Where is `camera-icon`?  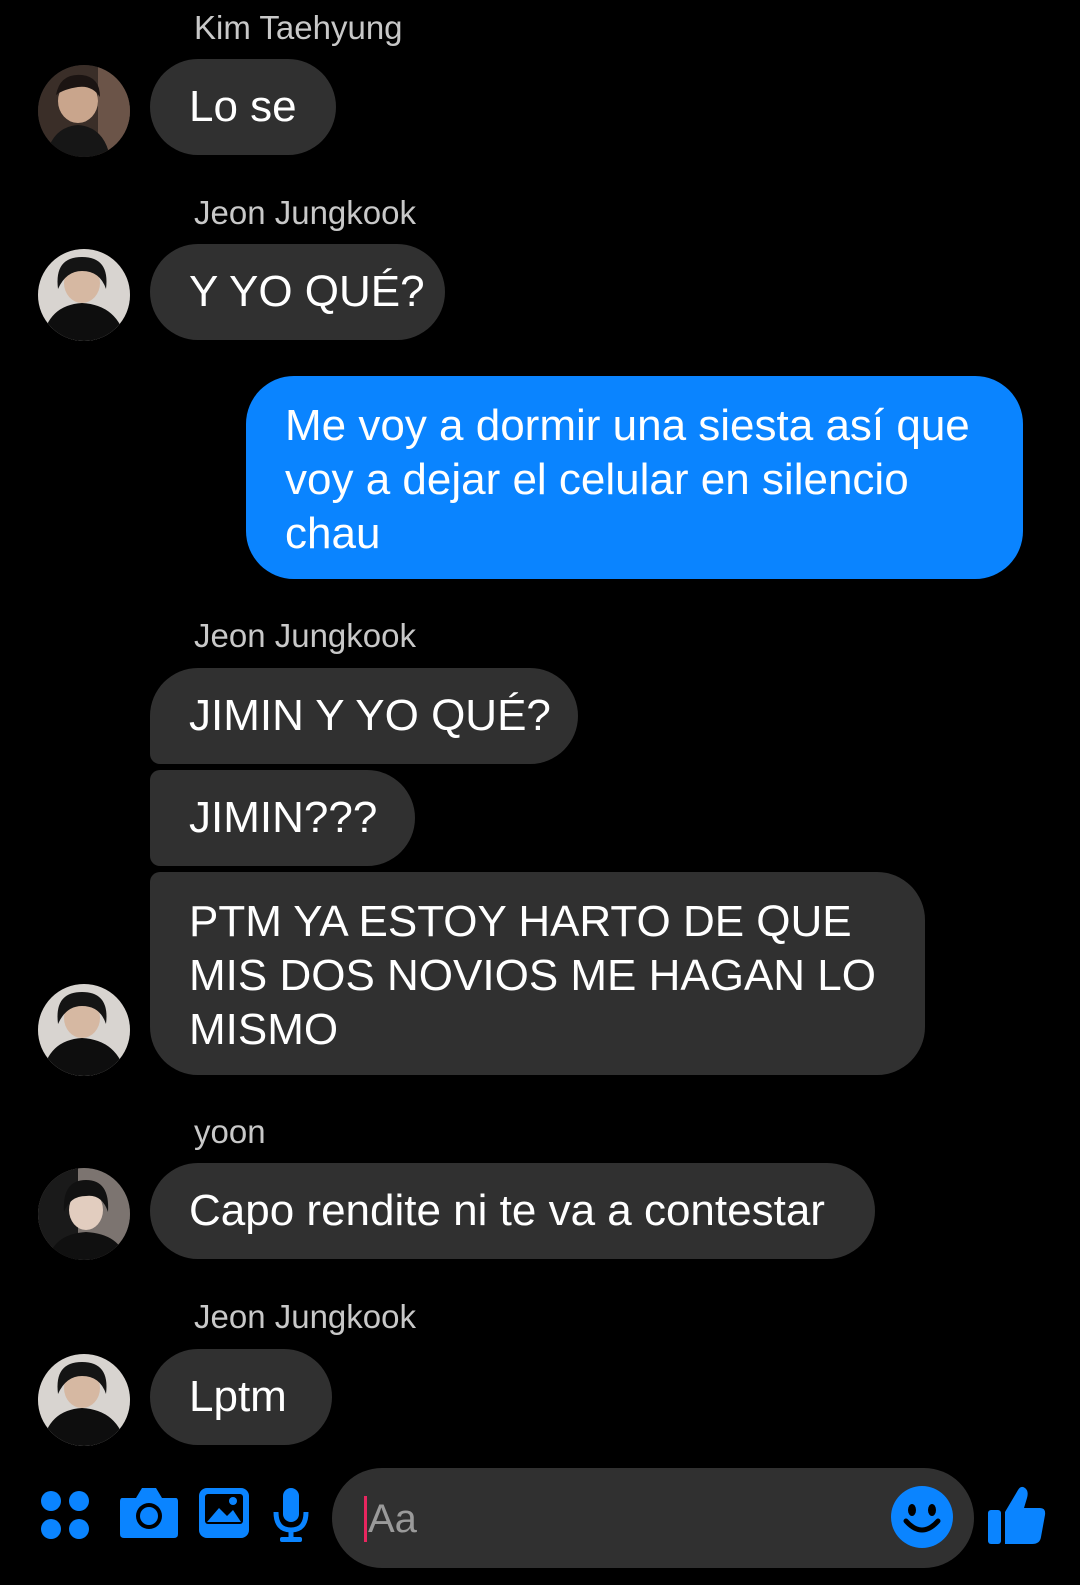 camera-icon is located at coordinates (149, 1512).